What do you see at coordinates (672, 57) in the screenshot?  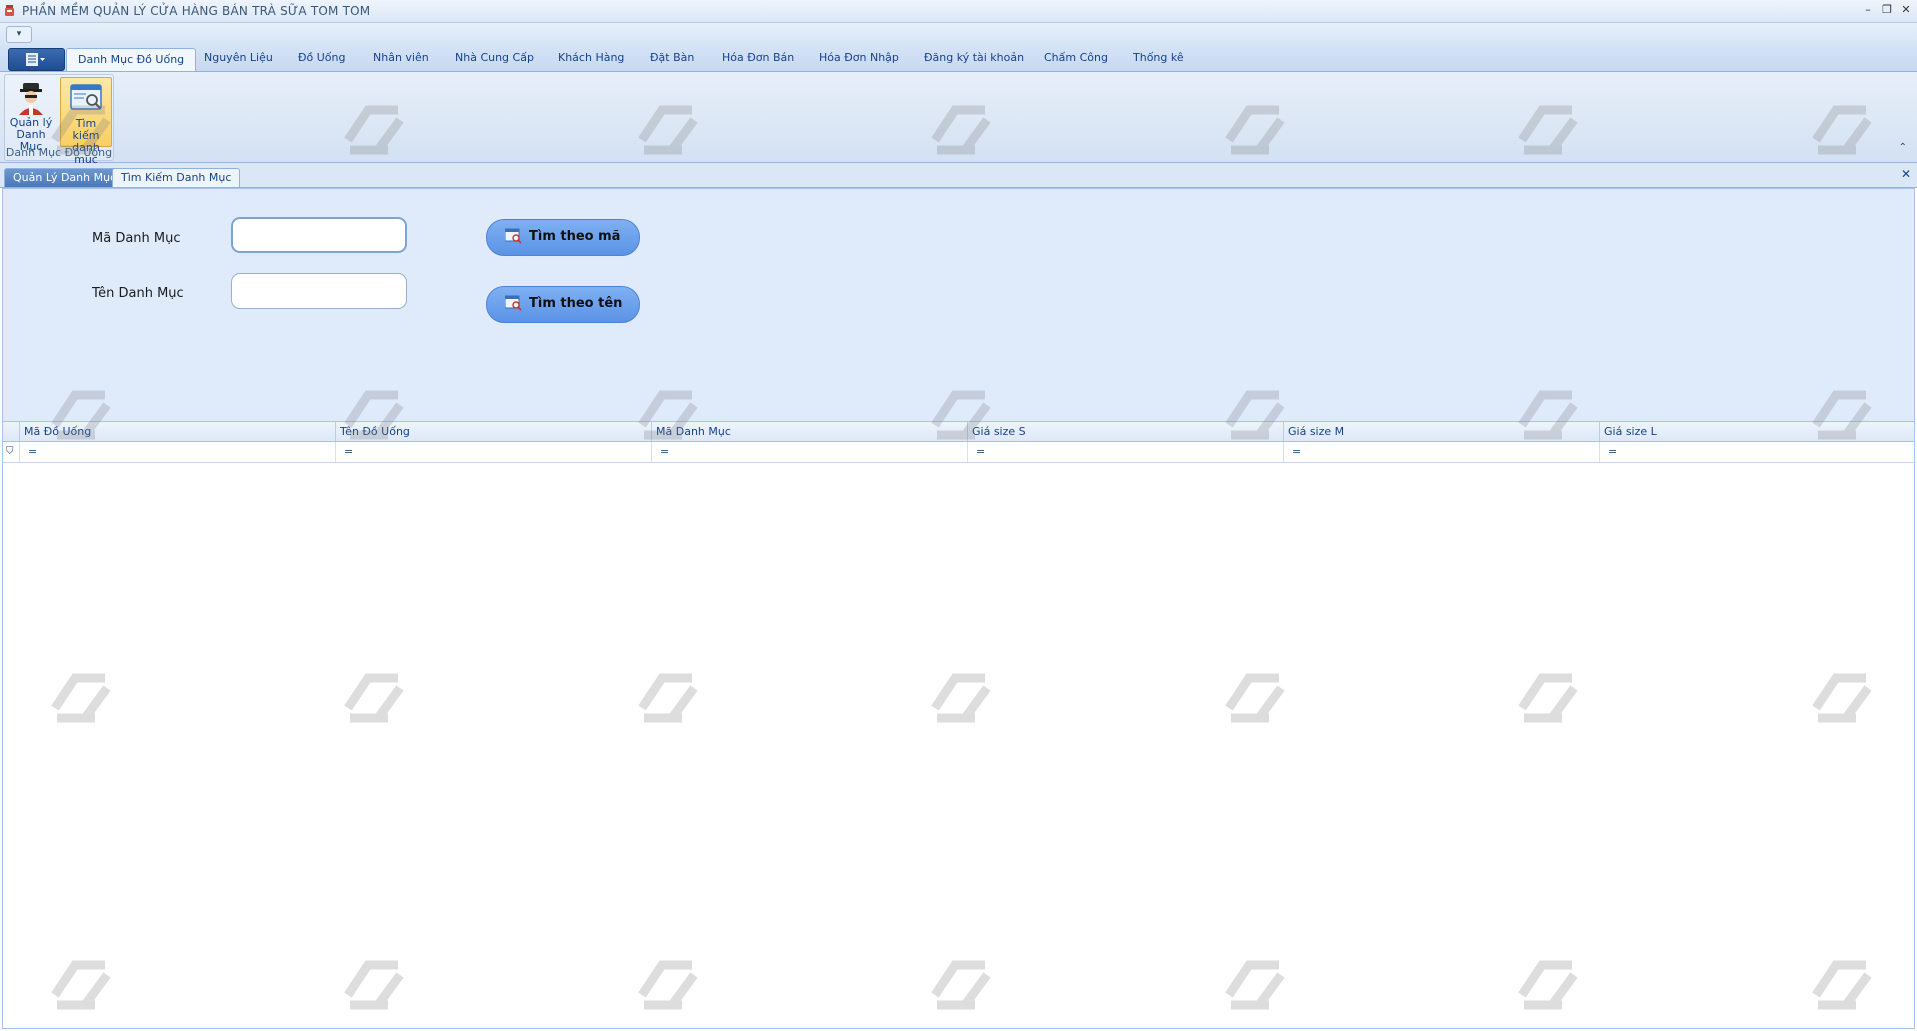 I see `tab-dat-ban: Đặt Bàn` at bounding box center [672, 57].